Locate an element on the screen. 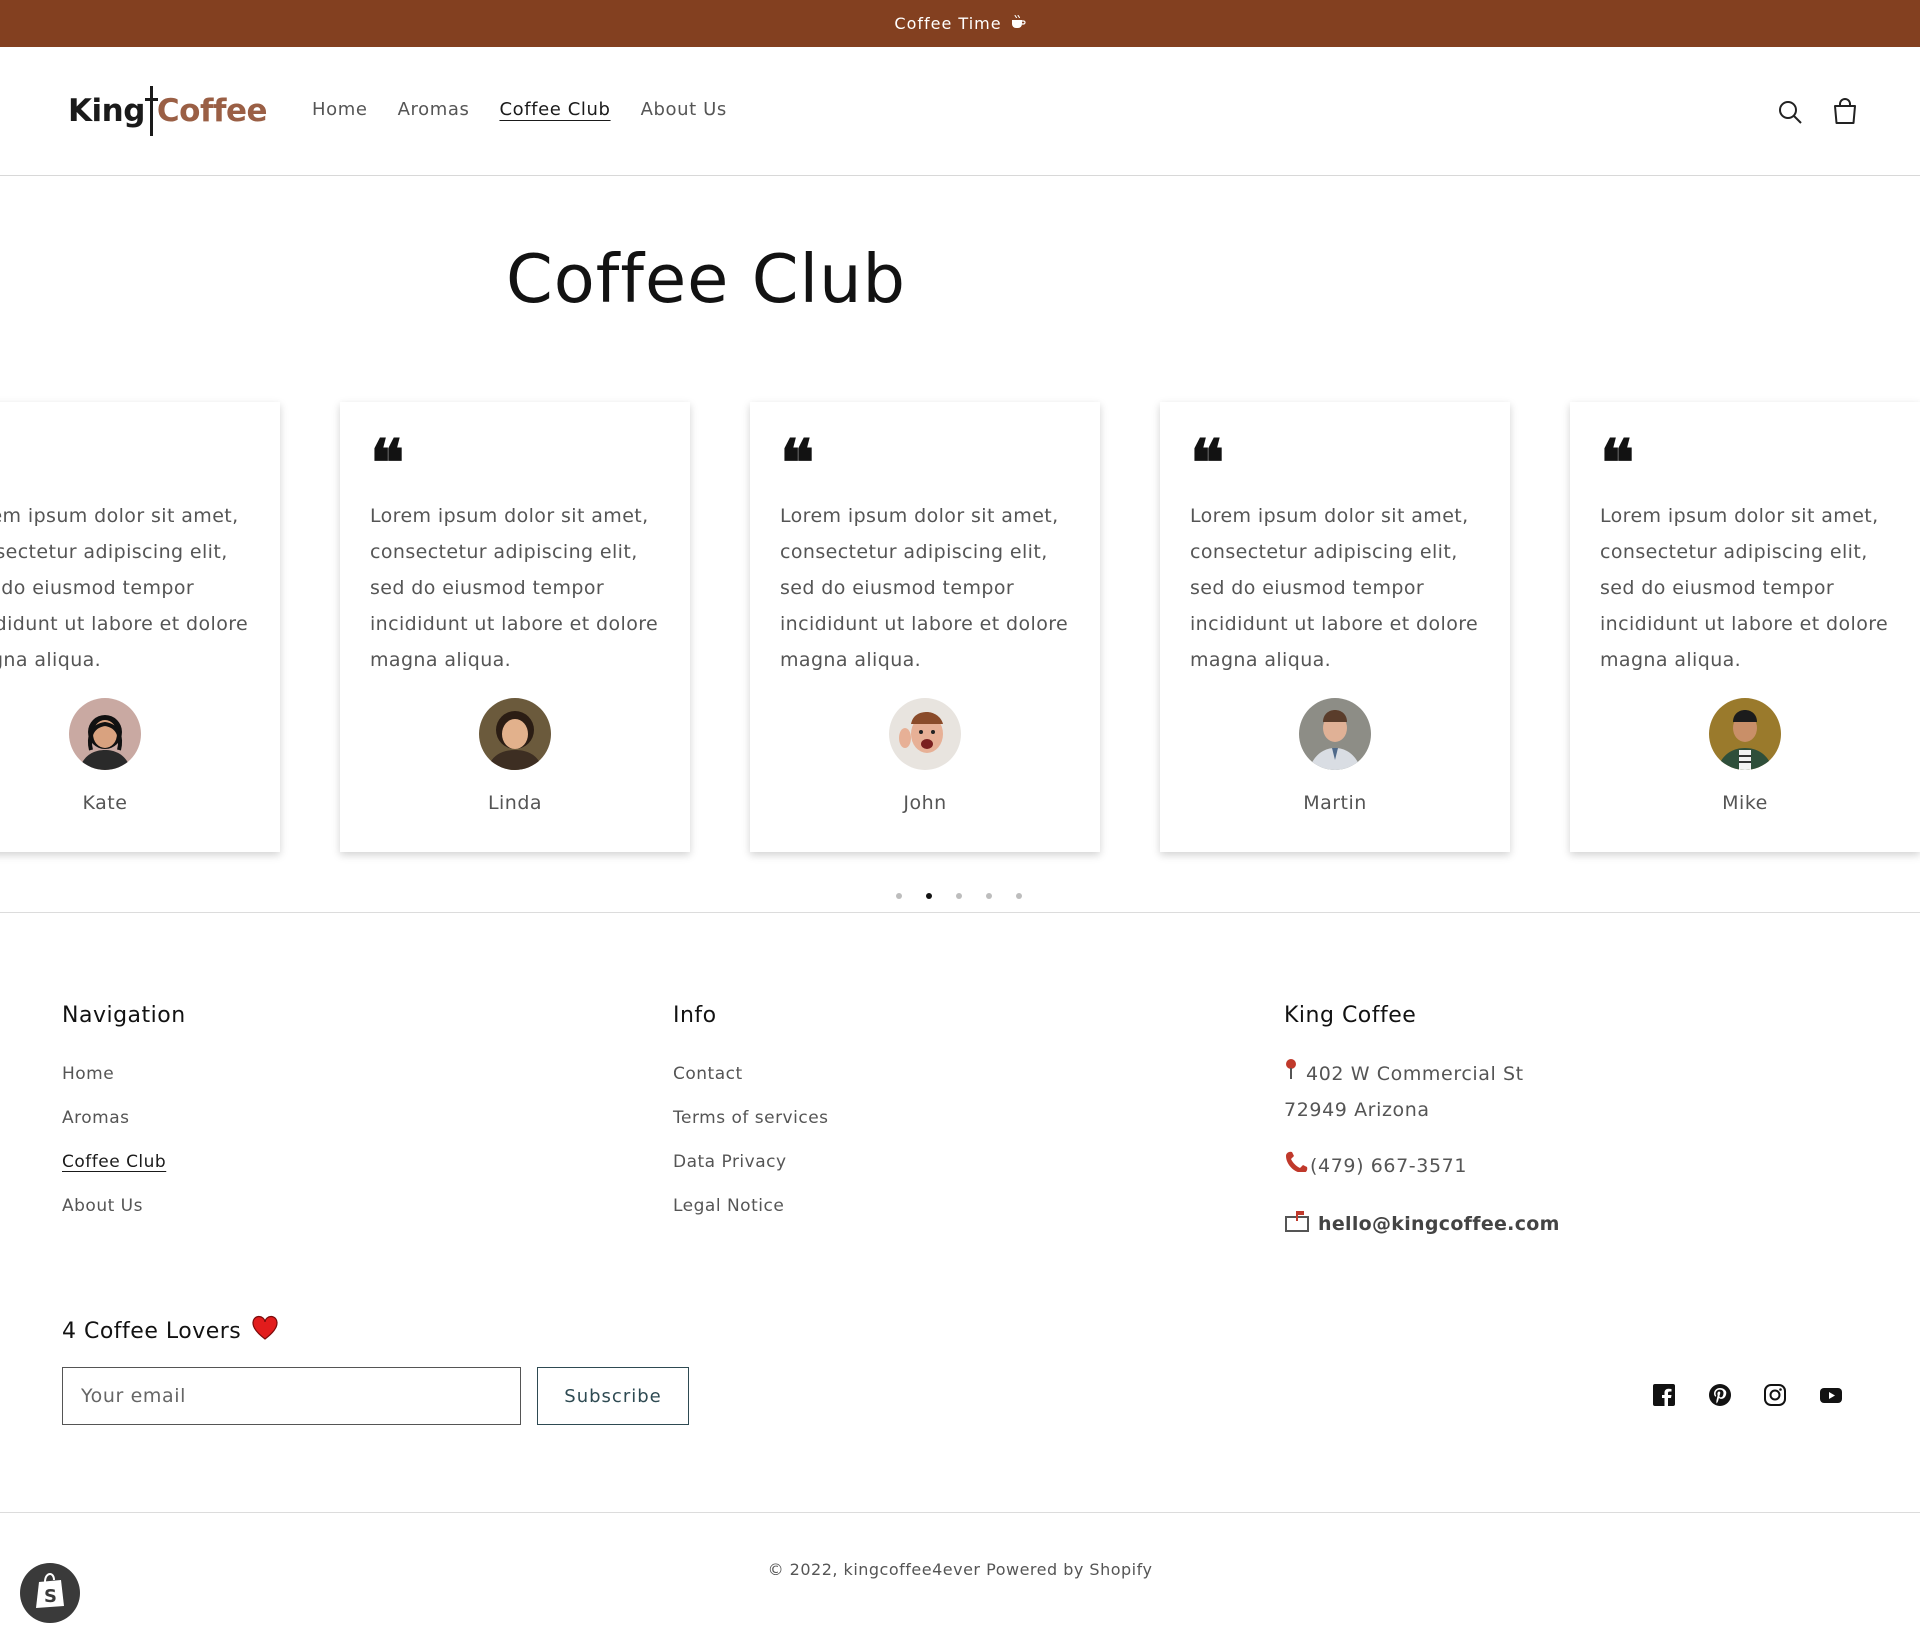  main-nav: Home Aromas Coffee Club About Us is located at coordinates (519, 109).